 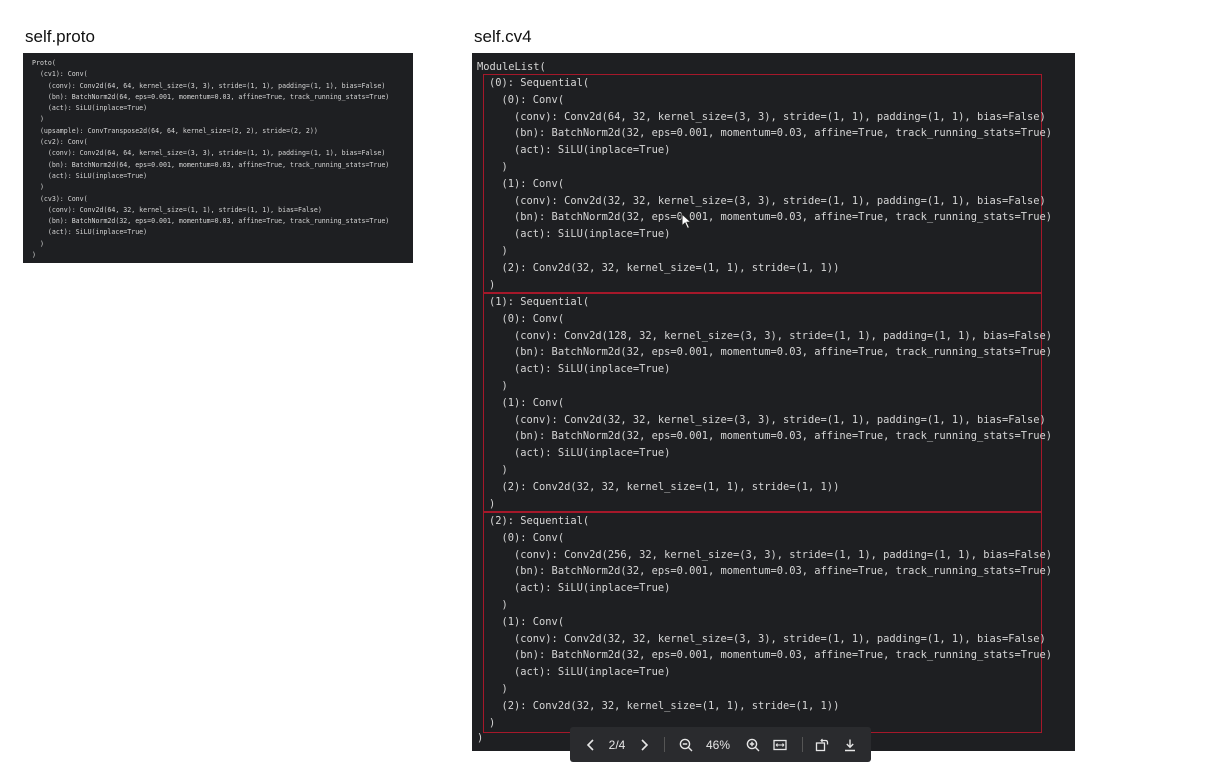 I want to click on download-button, so click(x=850, y=744).